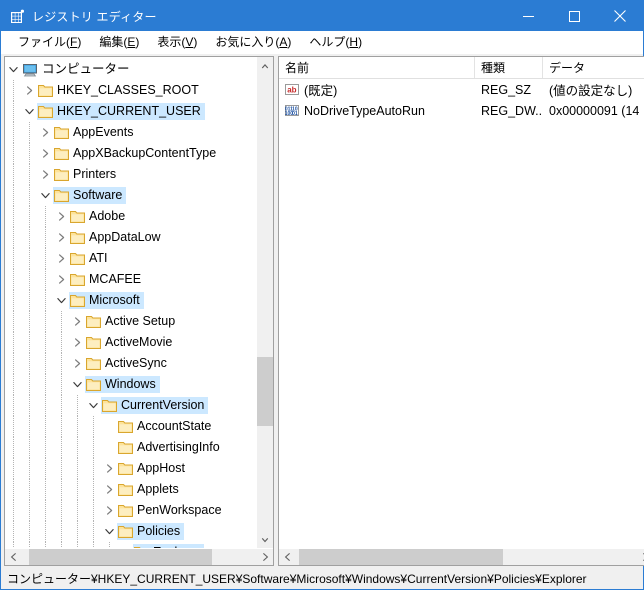 The width and height of the screenshot is (644, 590). Describe the element at coordinates (593, 67) in the screenshot. I see `column-header: データ` at that location.